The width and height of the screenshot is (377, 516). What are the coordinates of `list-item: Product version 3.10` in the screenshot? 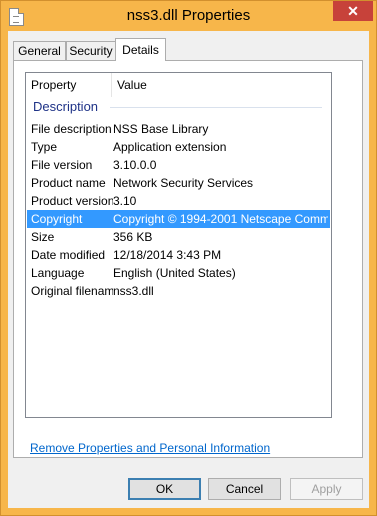 It's located at (178, 201).